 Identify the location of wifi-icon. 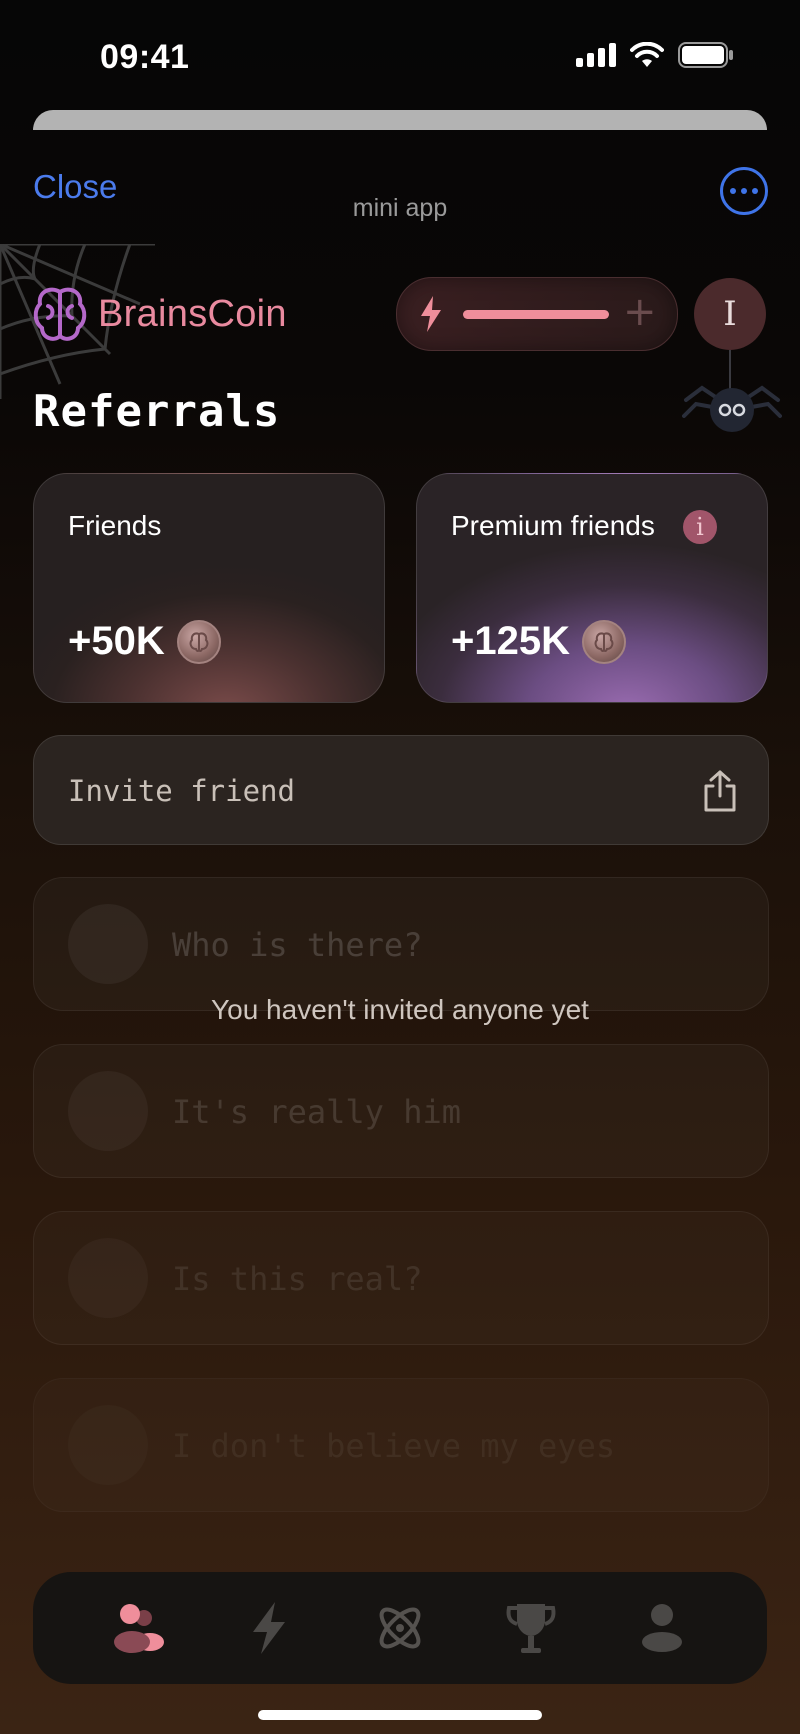
(647, 54).